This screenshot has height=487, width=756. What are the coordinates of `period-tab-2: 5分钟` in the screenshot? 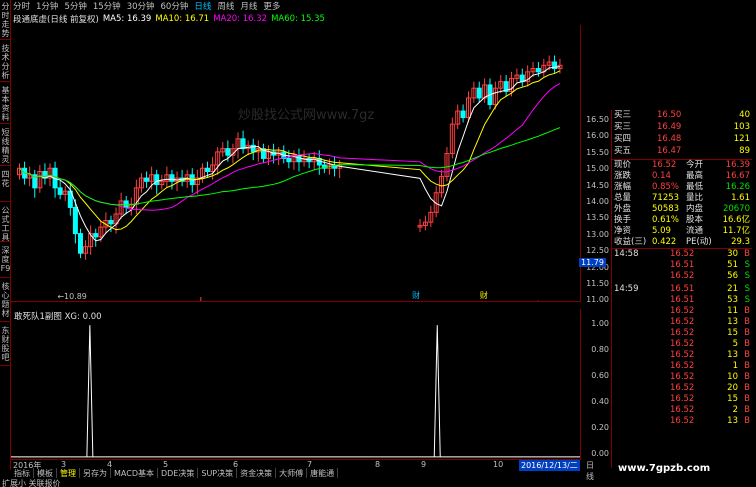 It's located at (75, 6).